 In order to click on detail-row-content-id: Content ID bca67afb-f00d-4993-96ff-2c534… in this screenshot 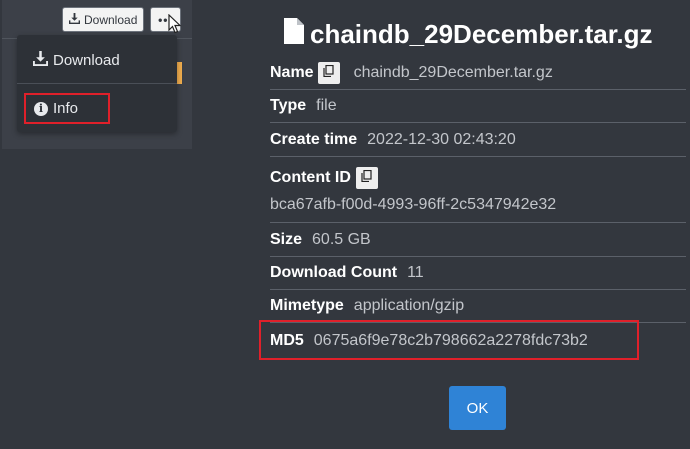, I will do `click(478, 190)`.